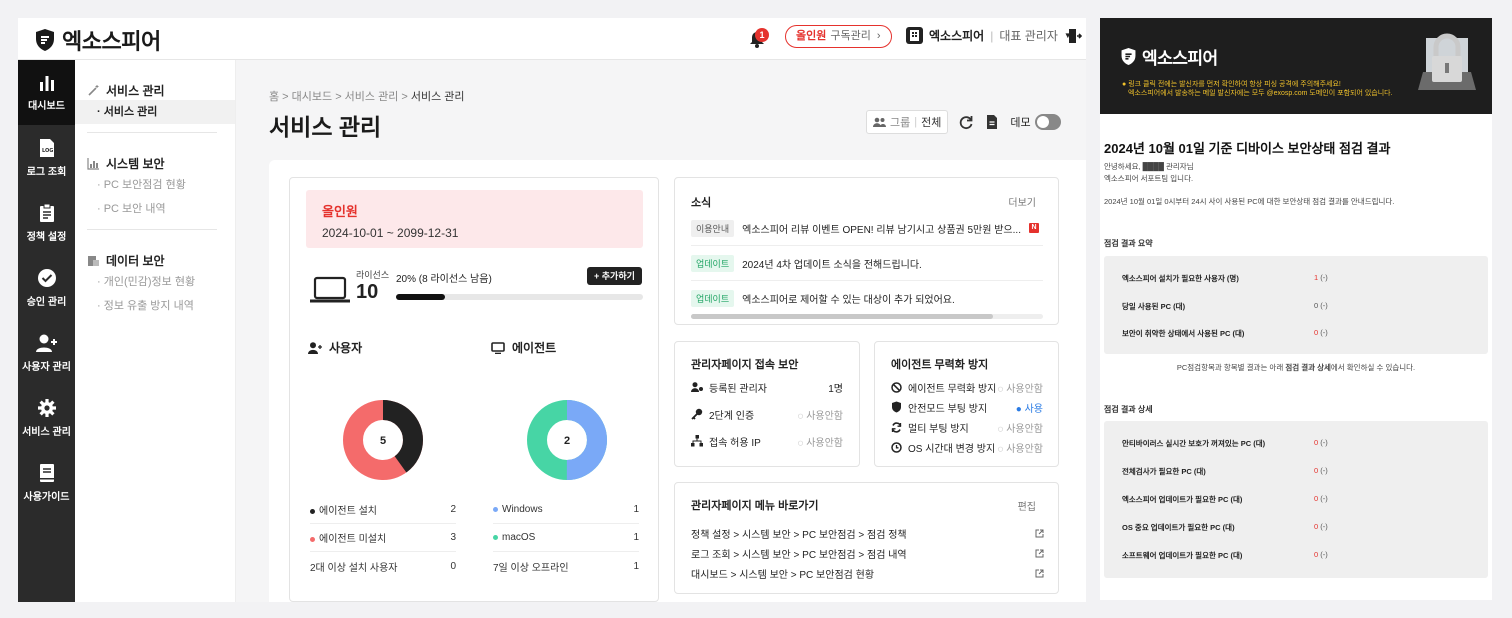 This screenshot has height=618, width=1512. What do you see at coordinates (353, 539) in the screenshot?
I see `legend-label: 에이전트 미설치` at bounding box center [353, 539].